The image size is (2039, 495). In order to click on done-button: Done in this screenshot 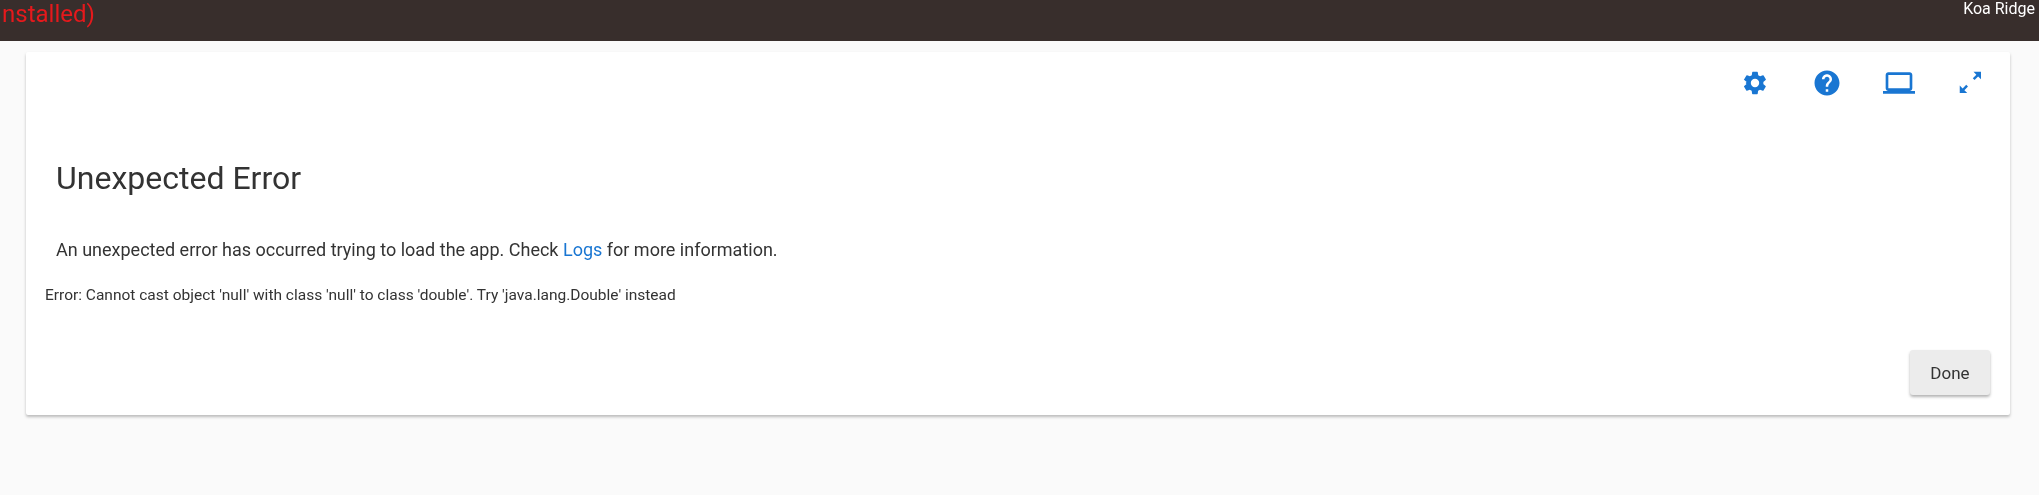, I will do `click(1950, 372)`.